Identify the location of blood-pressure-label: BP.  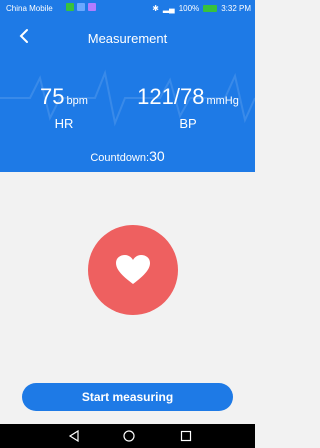
(188, 123).